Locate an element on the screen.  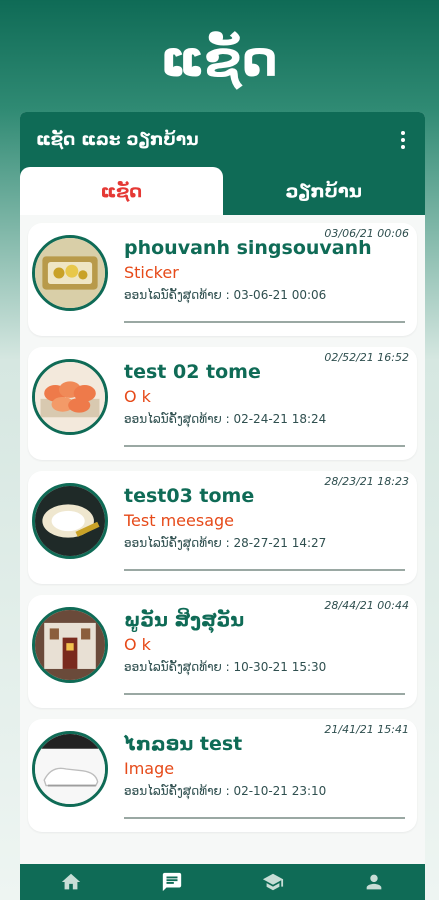
more-vert-icon is located at coordinates (403, 140).